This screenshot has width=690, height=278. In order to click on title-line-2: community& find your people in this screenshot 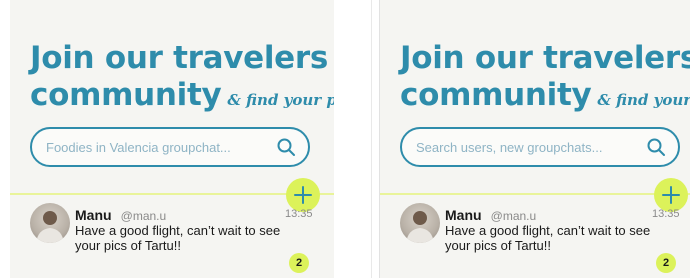, I will do `click(182, 98)`.